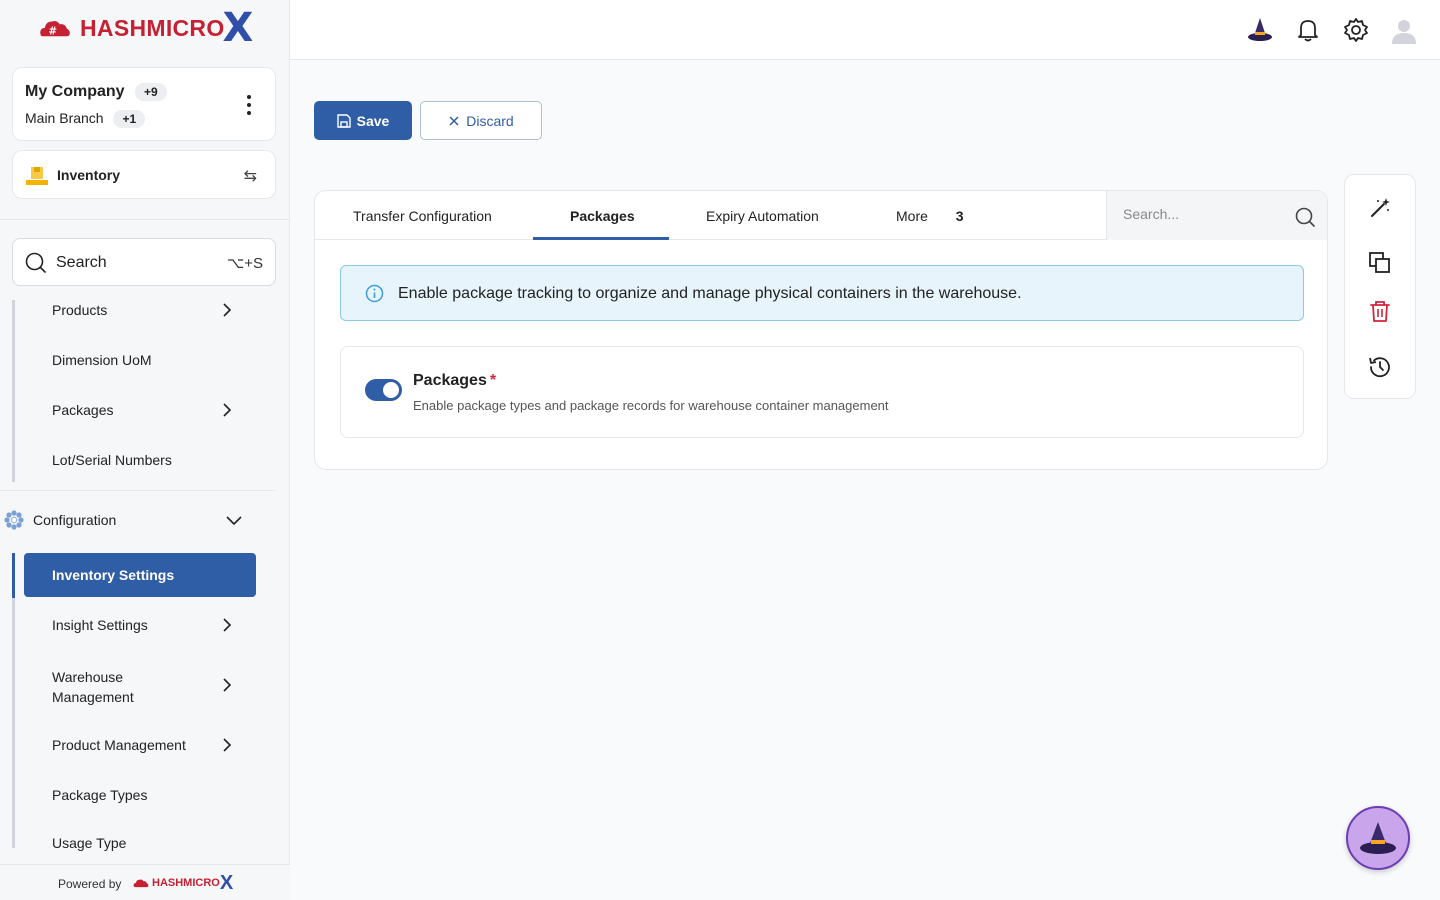 The height and width of the screenshot is (900, 1440). Describe the element at coordinates (13, 391) in the screenshot. I see `nav-rail-upper` at that location.